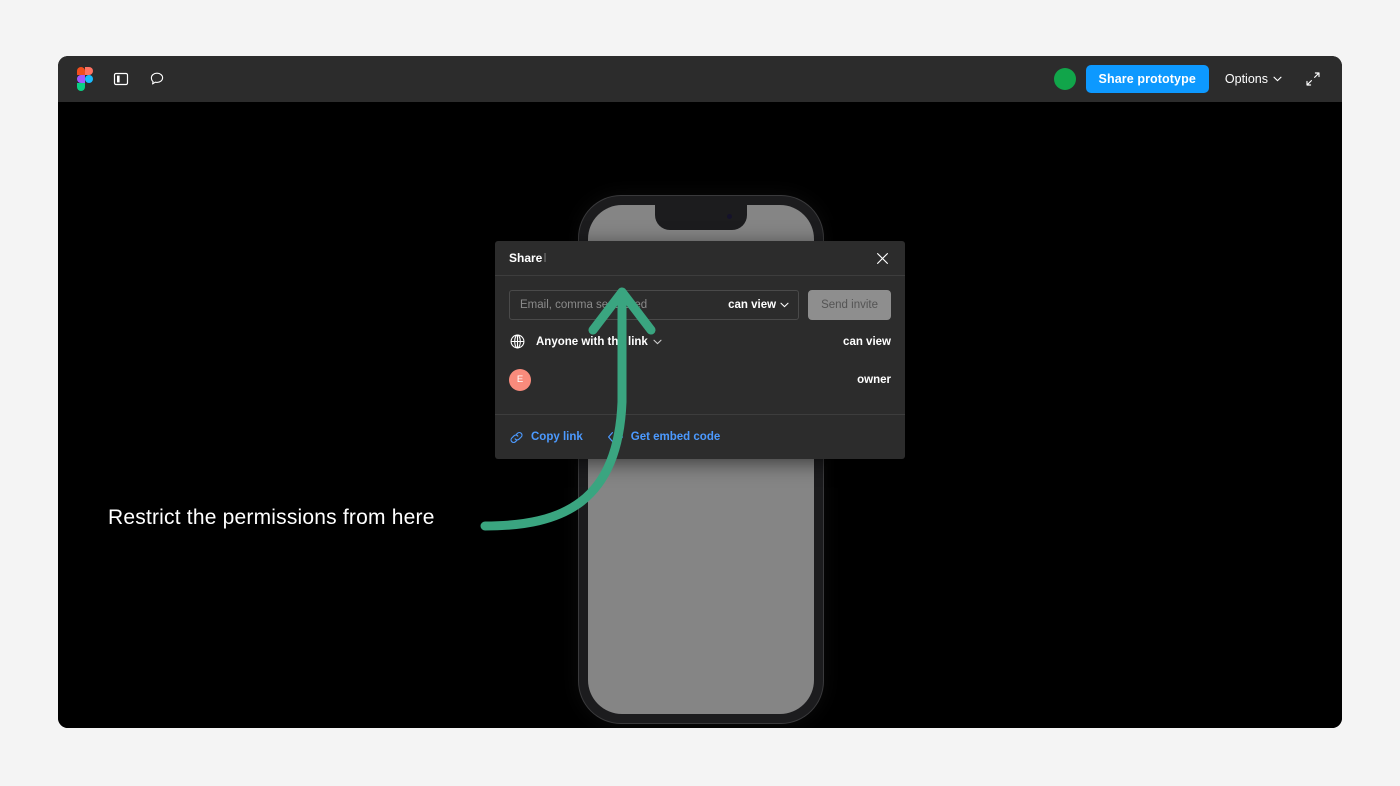 The image size is (1400, 786). What do you see at coordinates (675, 437) in the screenshot?
I see `embed-code-label: Get embed code` at bounding box center [675, 437].